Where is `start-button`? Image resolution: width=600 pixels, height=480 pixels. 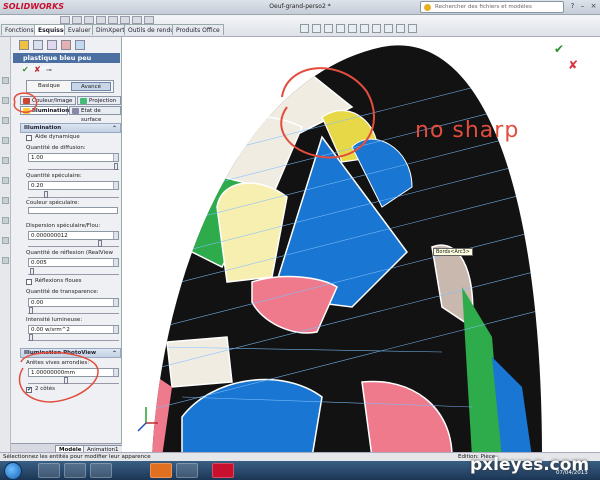
start-button is located at coordinates (13, 471).